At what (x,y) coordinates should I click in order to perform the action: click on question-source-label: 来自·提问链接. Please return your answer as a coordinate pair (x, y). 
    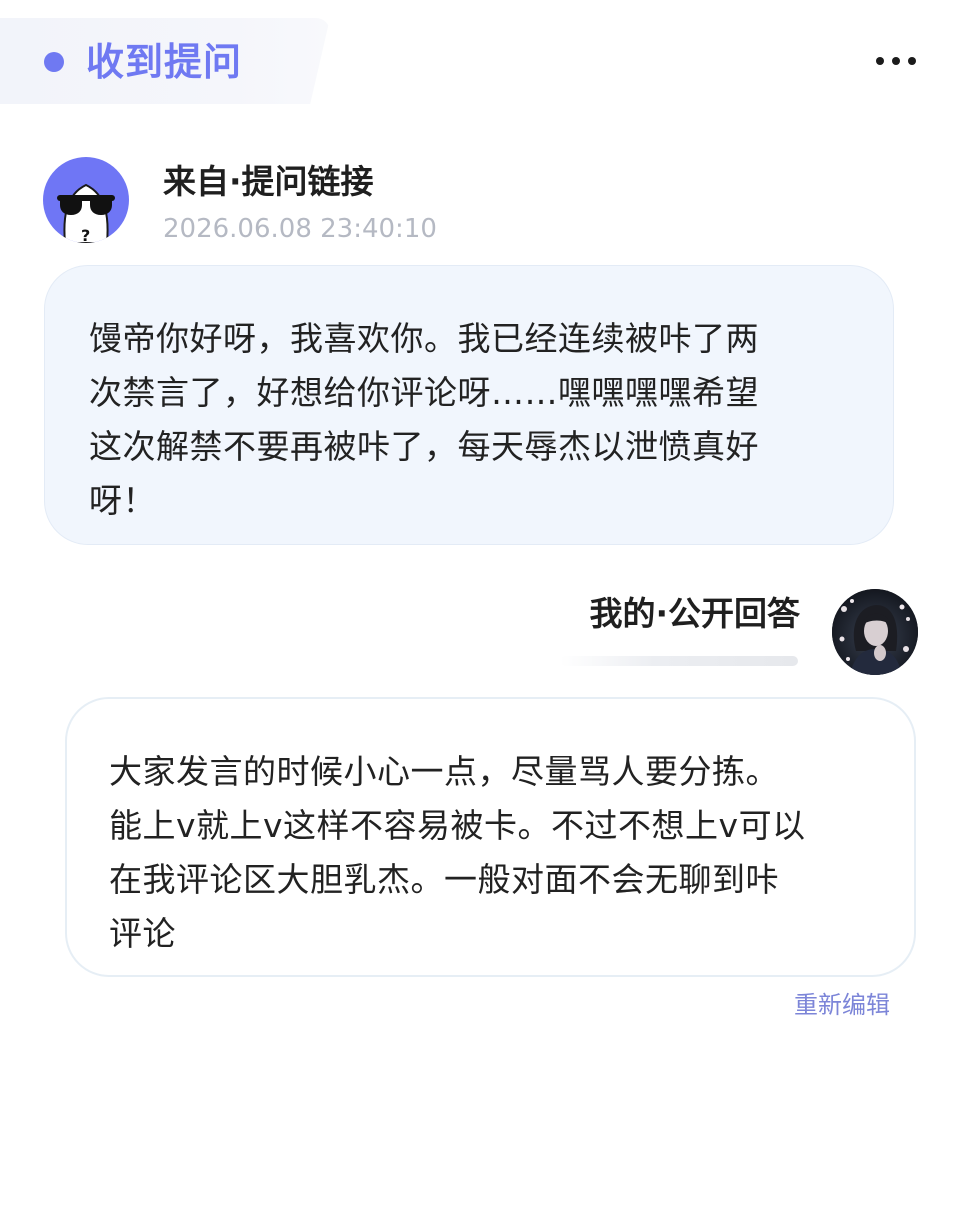
    Looking at the image, I should click on (268, 181).